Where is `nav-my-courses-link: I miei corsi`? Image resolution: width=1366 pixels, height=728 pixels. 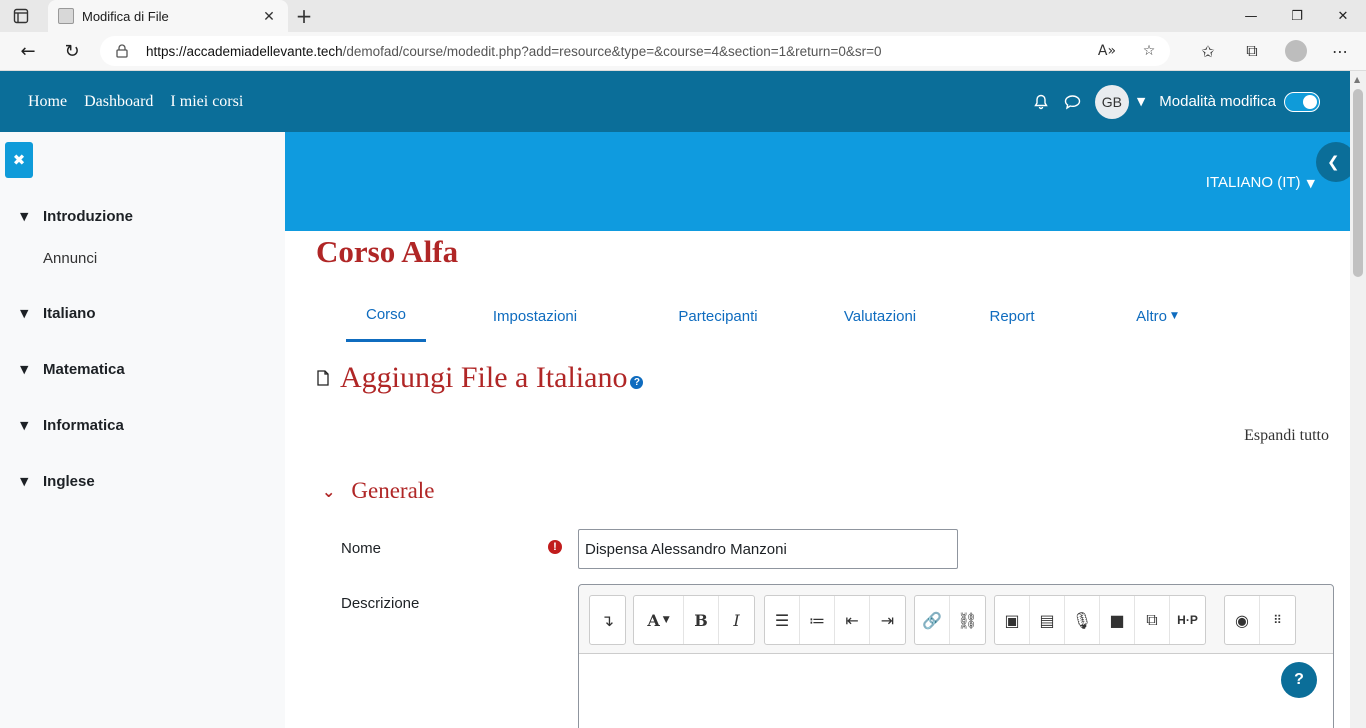 nav-my-courses-link: I miei corsi is located at coordinates (206, 102).